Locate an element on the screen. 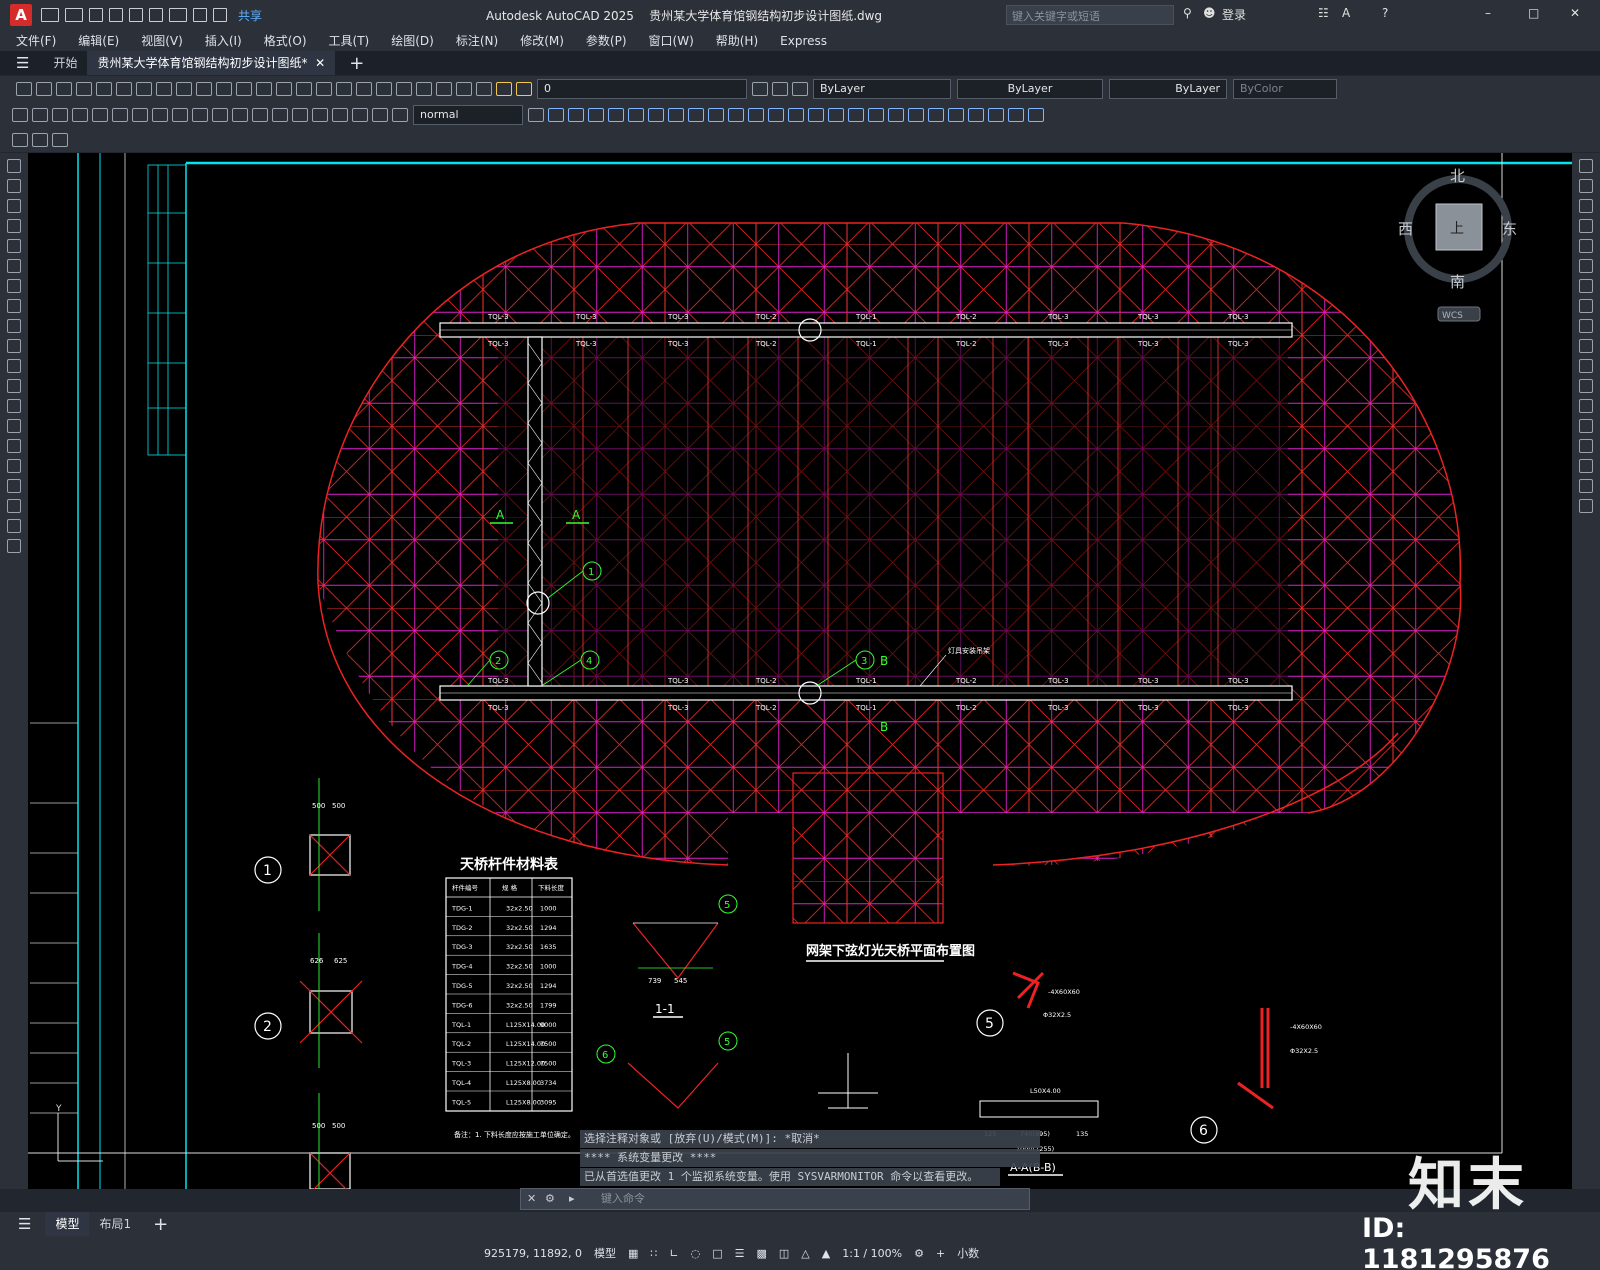 The image size is (1600, 1270). interfere-icon is located at coordinates (1036, 115).